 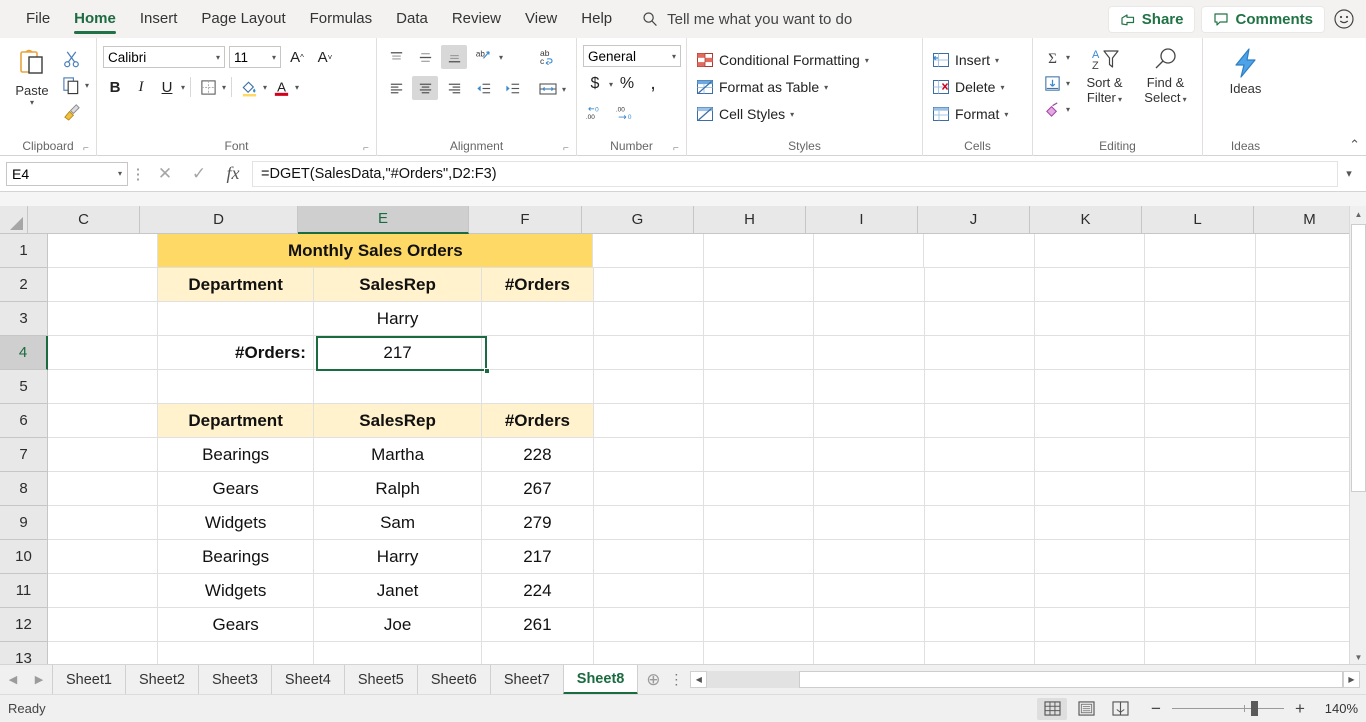 What do you see at coordinates (236, 489) in the screenshot?
I see `cell-D8: Gears` at bounding box center [236, 489].